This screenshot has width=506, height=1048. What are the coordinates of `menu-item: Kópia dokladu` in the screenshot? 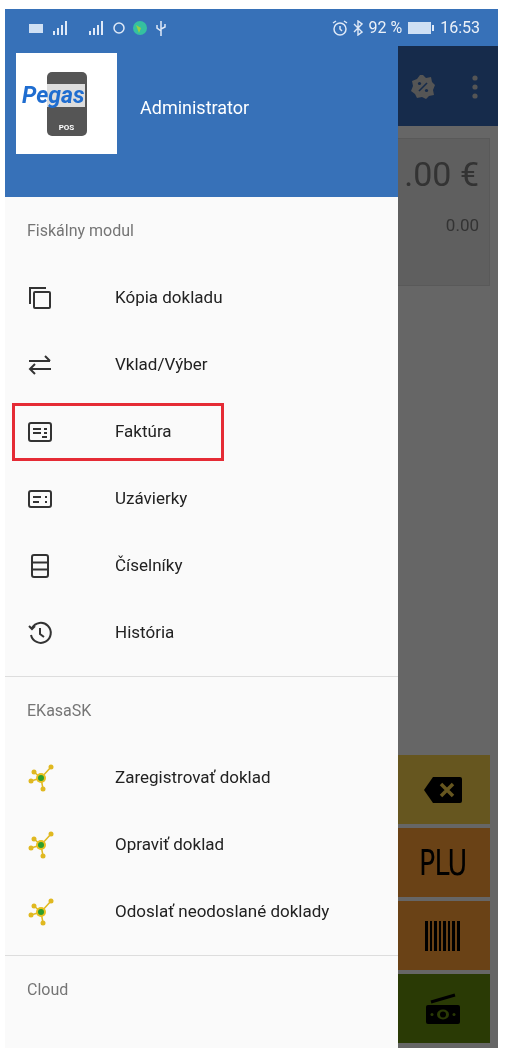 It's located at (201, 297).